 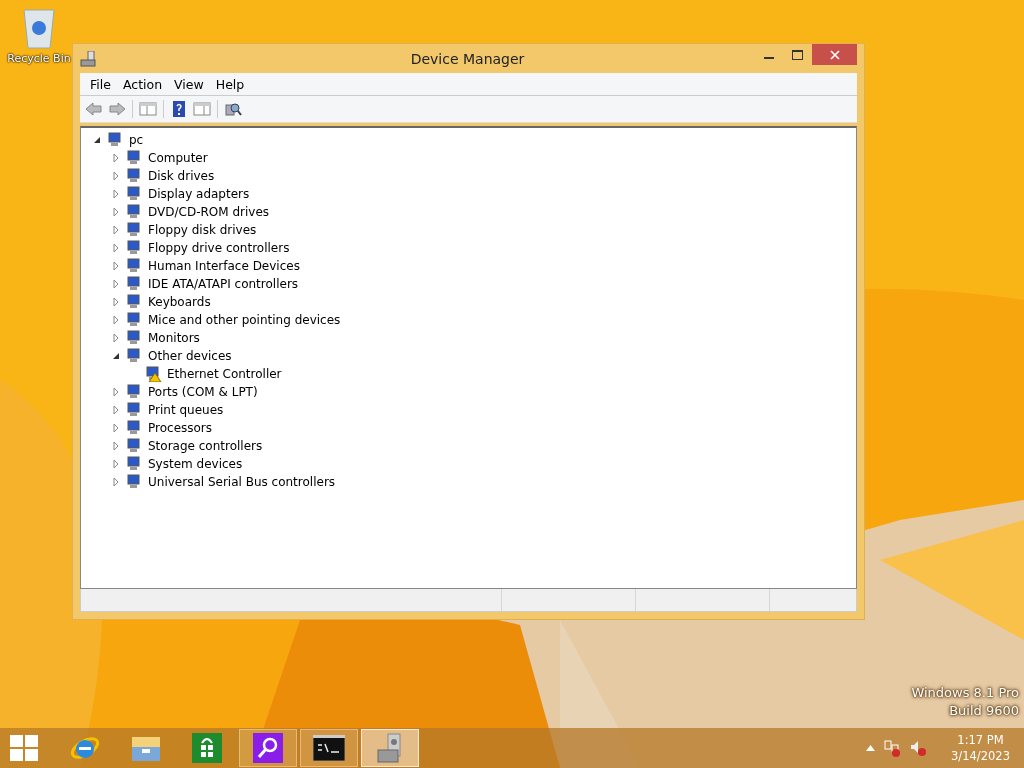 I want to click on tree-item: Other devices, so click(x=190, y=356).